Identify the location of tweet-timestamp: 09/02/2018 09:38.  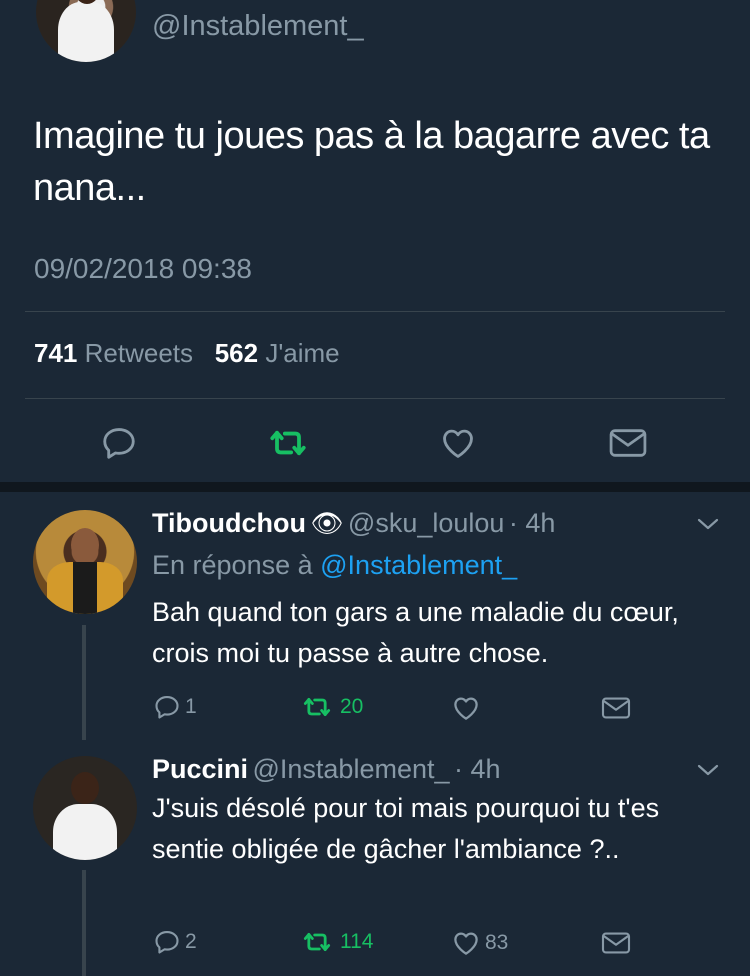
(143, 268).